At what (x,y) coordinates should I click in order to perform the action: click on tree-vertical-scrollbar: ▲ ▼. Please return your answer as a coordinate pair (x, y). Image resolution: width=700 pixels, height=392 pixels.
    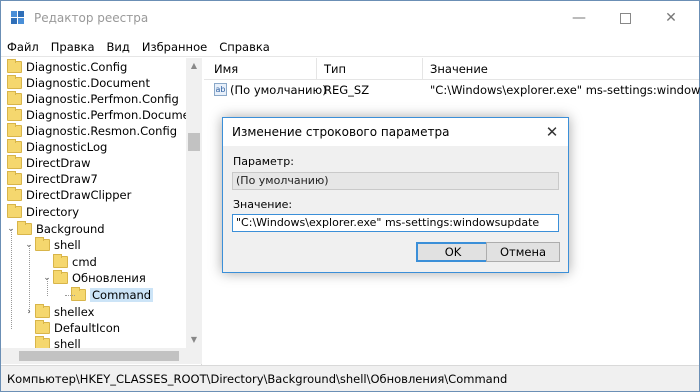
    Looking at the image, I should click on (194, 203).